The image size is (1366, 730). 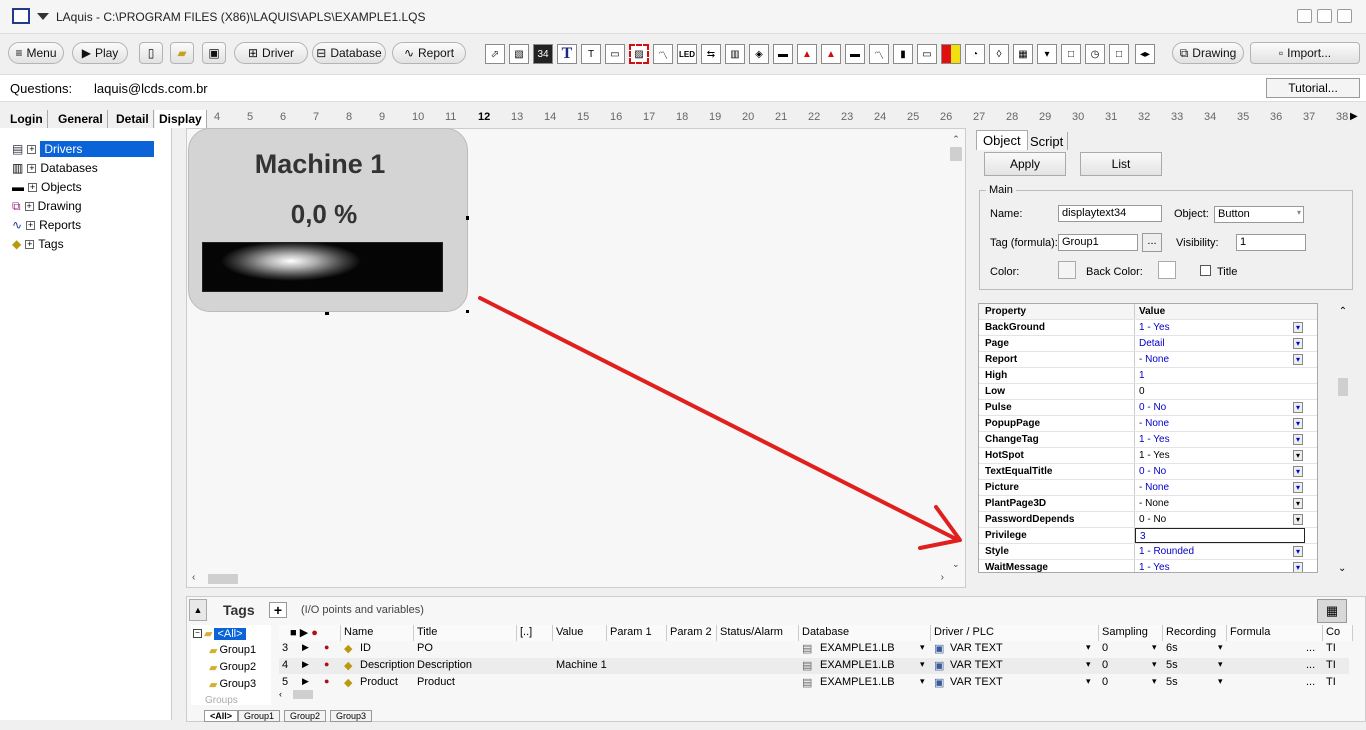 I want to click on column-header: Param 2, so click(x=692, y=633).